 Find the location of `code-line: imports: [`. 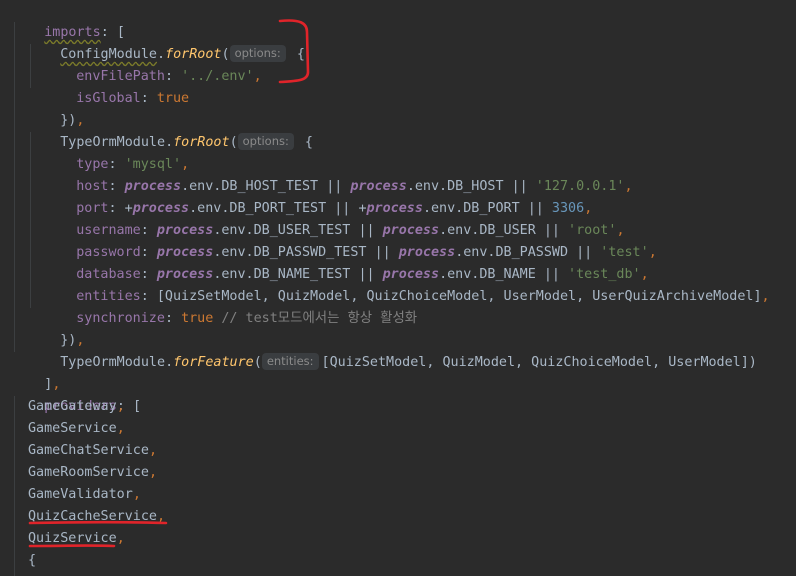

code-line: imports: [ is located at coordinates (68, 11).